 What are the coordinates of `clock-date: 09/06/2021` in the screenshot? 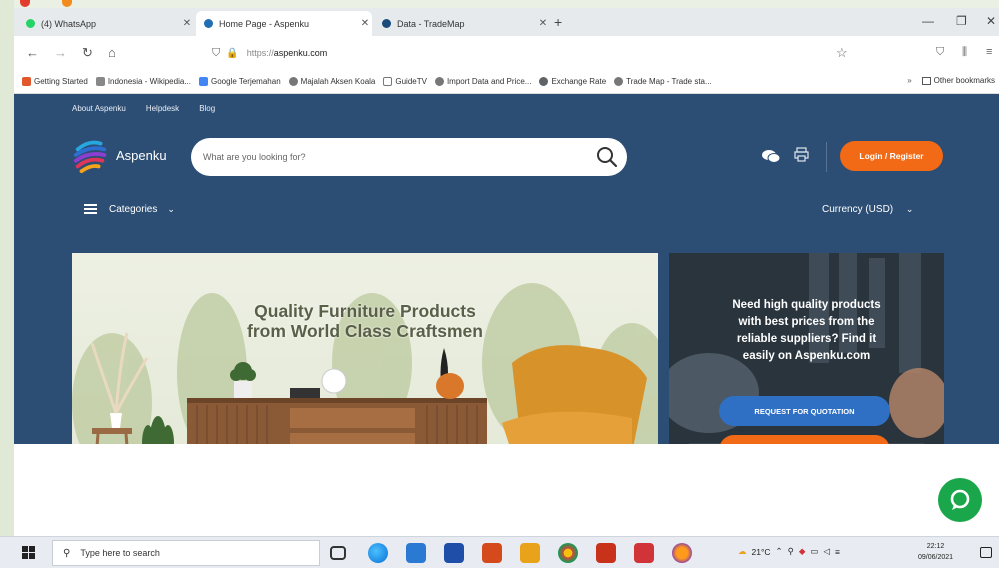 It's located at (936, 557).